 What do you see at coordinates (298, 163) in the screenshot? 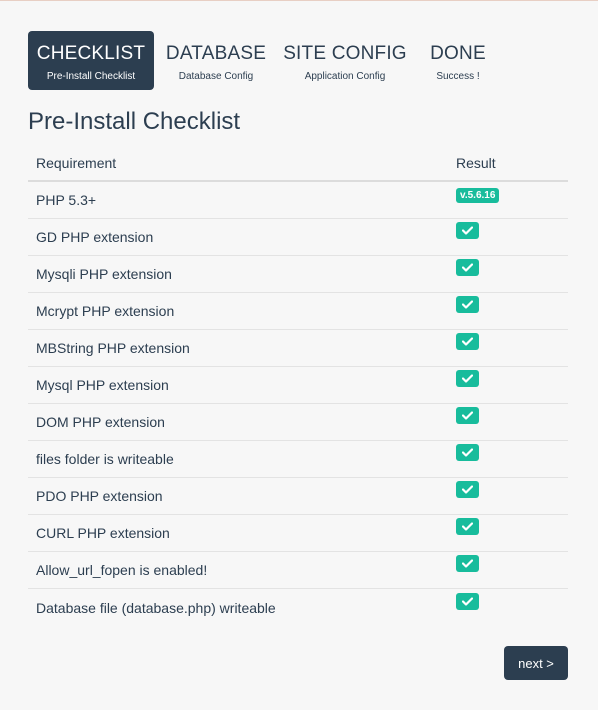
I see `table-header: Requirement Result` at bounding box center [298, 163].